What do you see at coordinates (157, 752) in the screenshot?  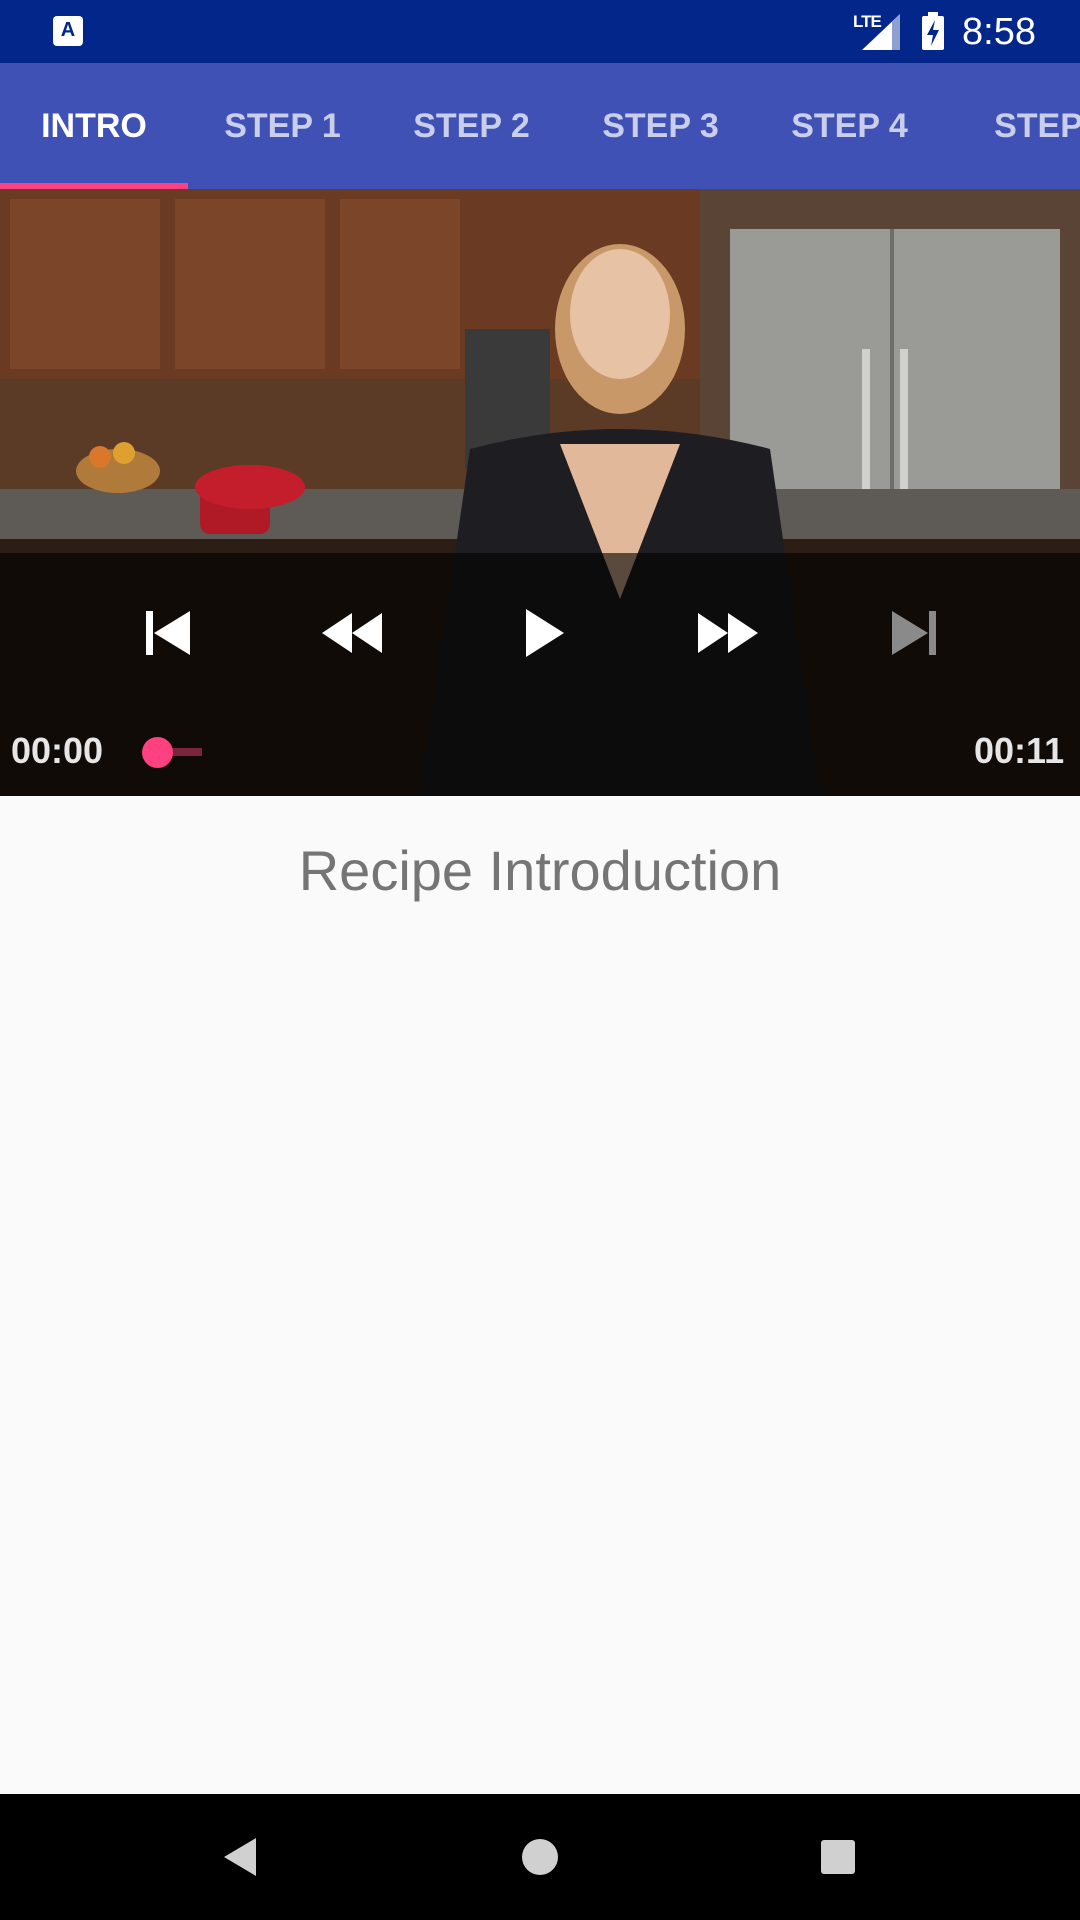 I see `seek-thumb` at bounding box center [157, 752].